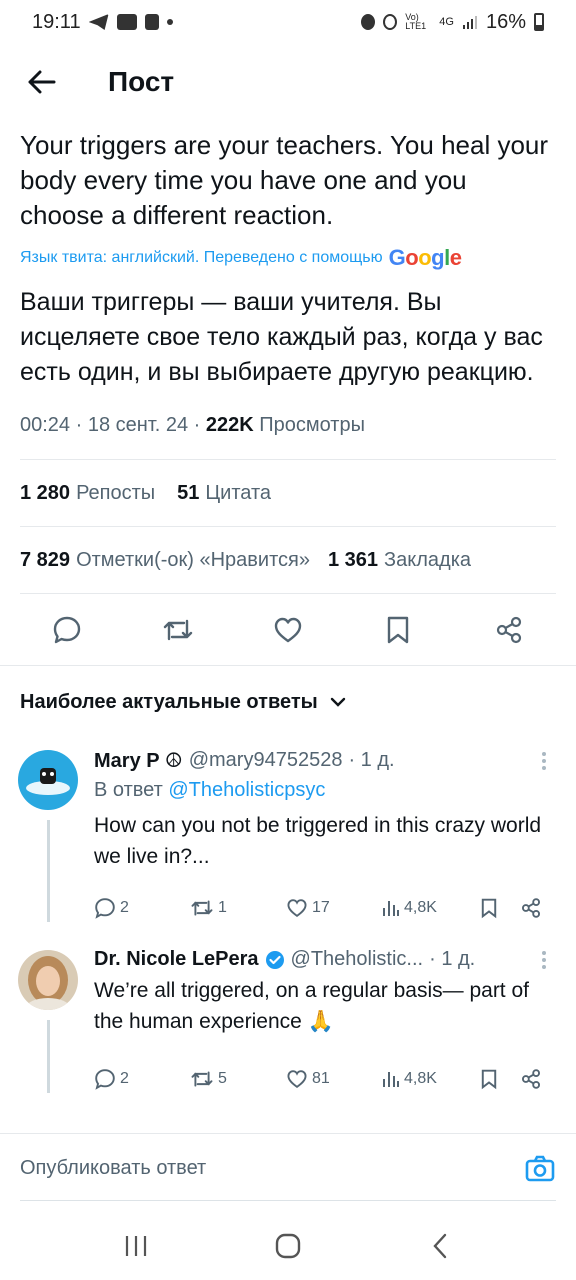 The image size is (576, 1280). What do you see at coordinates (540, 1169) in the screenshot?
I see `camera-icon` at bounding box center [540, 1169].